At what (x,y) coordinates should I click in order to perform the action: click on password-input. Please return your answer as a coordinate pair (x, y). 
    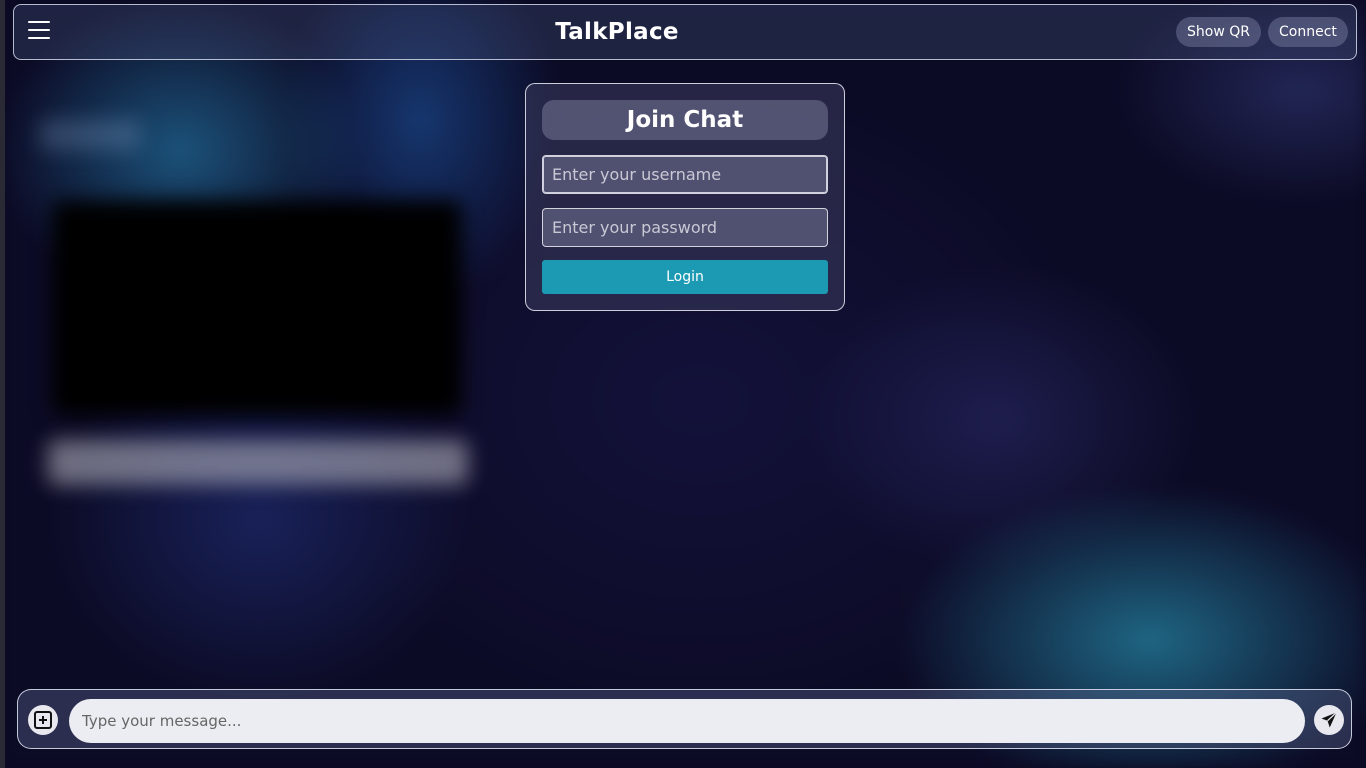
    Looking at the image, I should click on (685, 227).